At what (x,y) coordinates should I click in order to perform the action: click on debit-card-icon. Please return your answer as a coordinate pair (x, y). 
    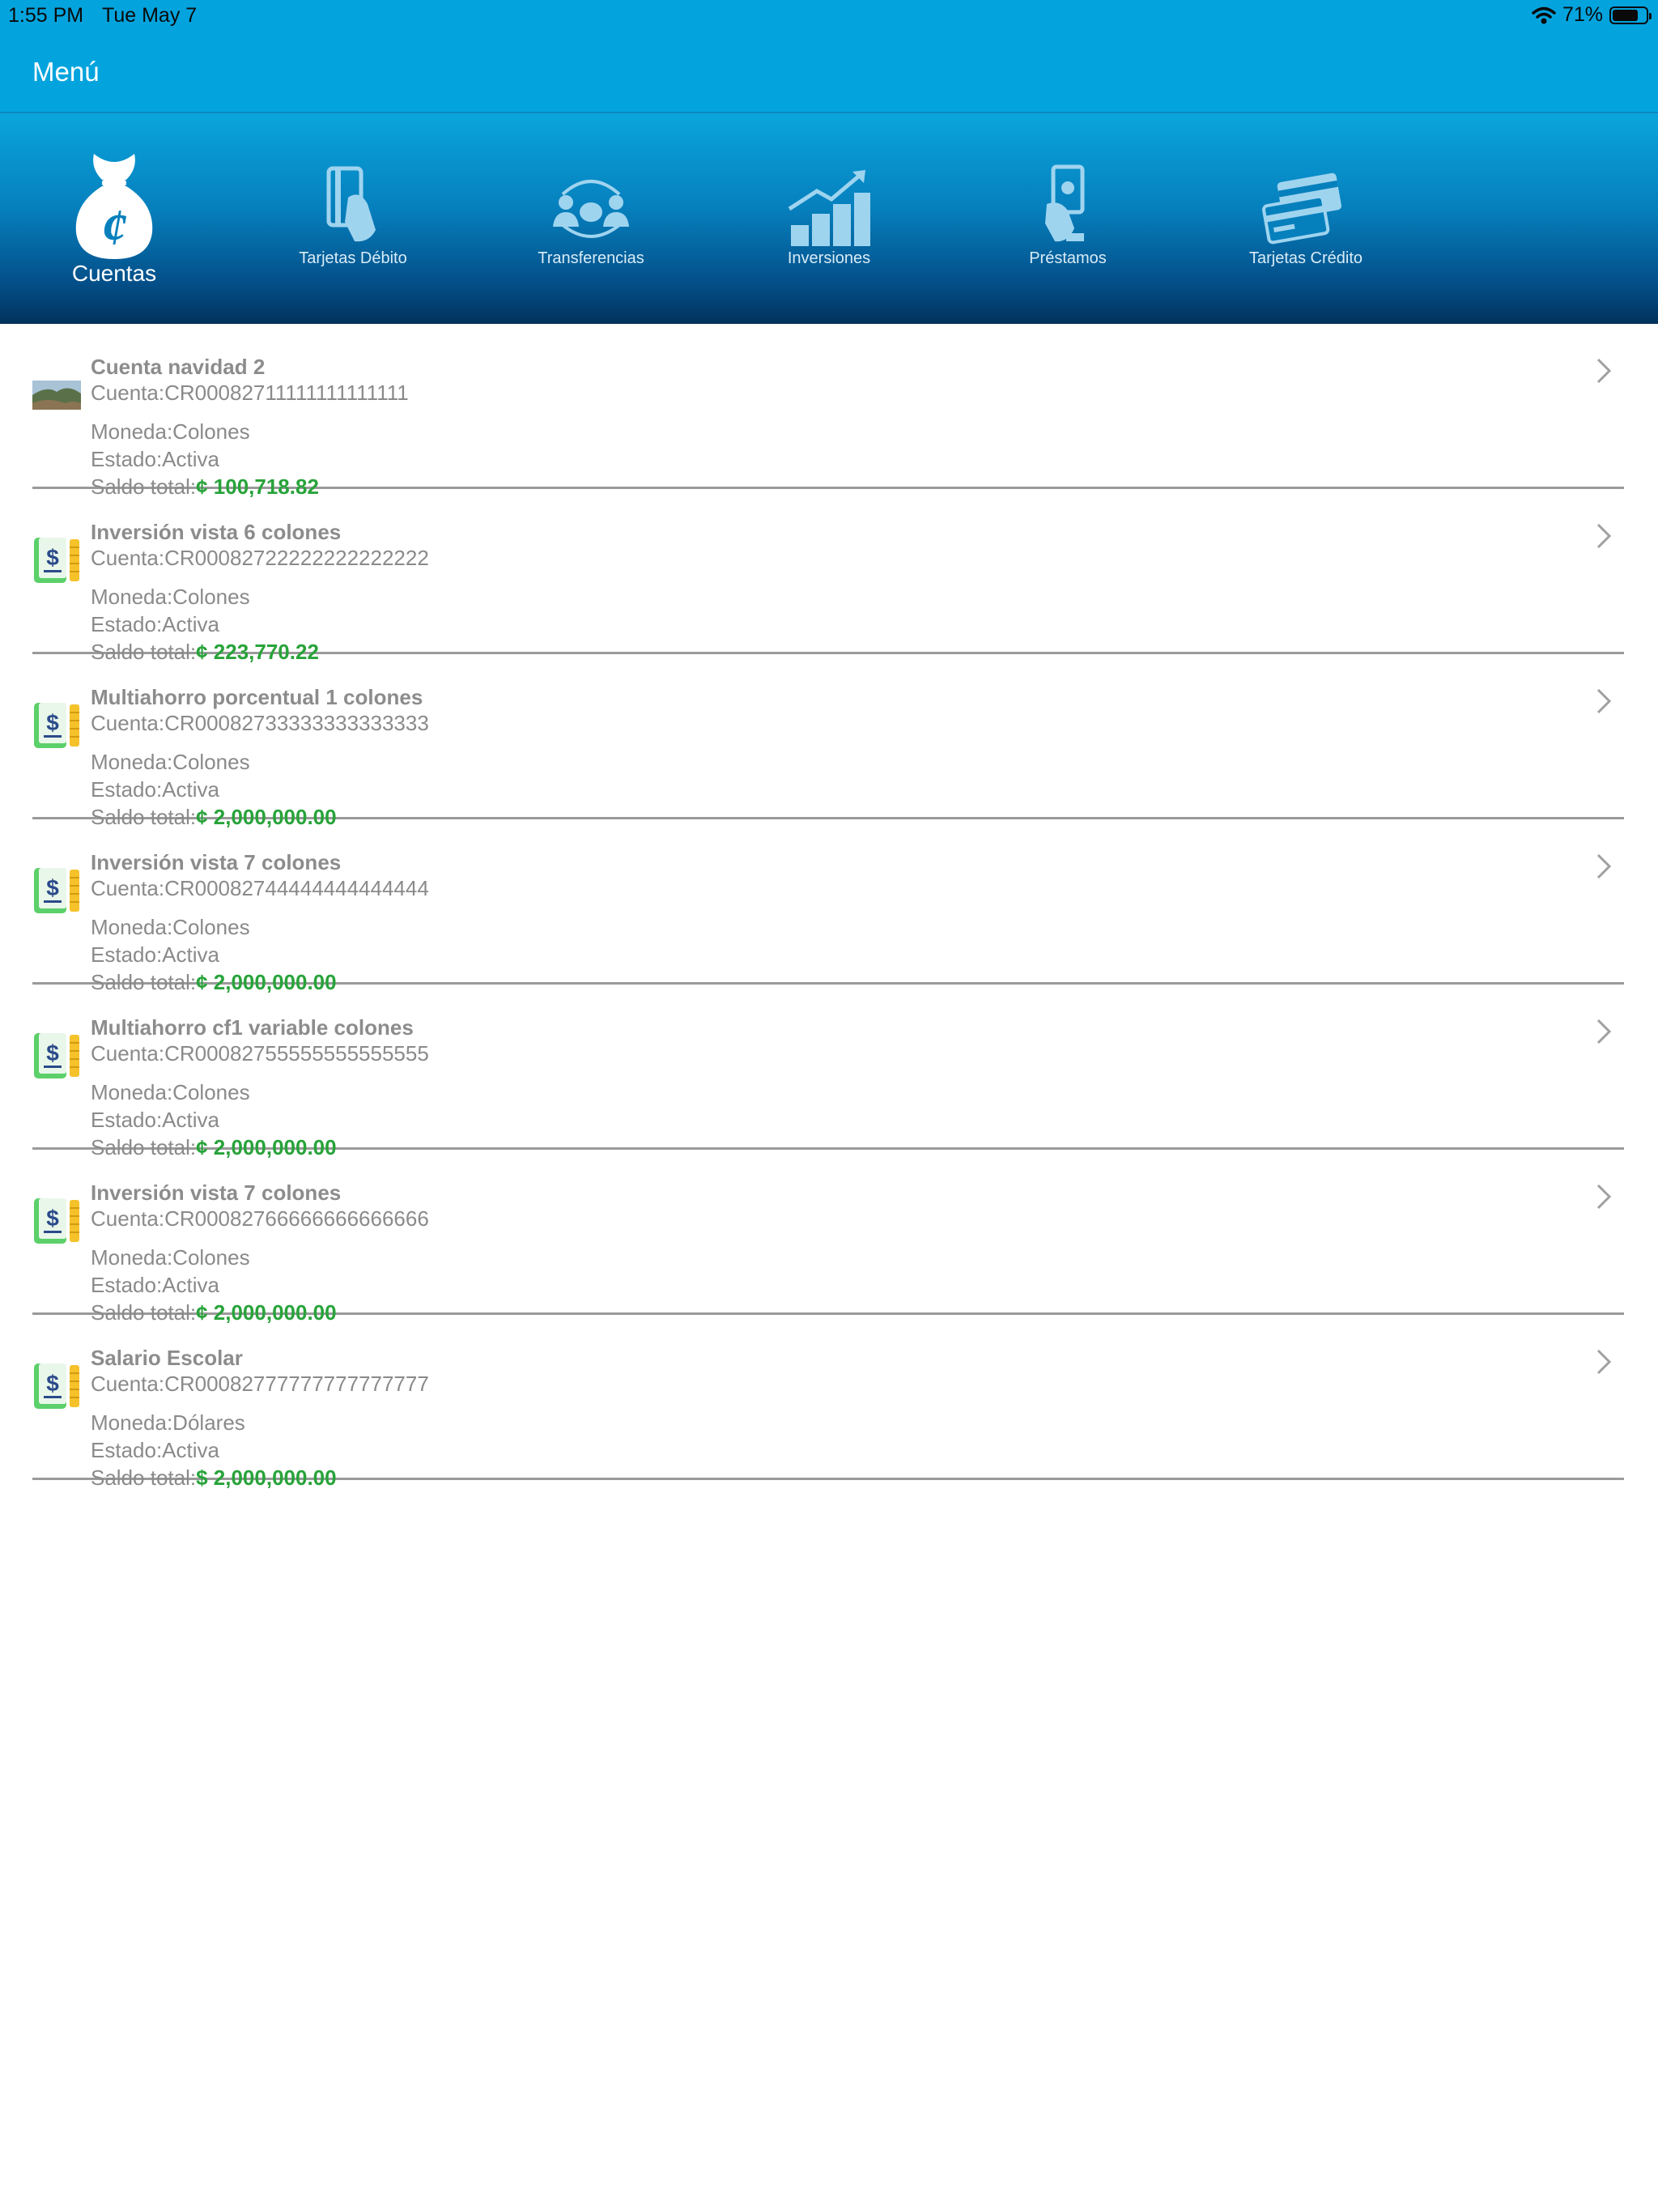
    Looking at the image, I should click on (351, 204).